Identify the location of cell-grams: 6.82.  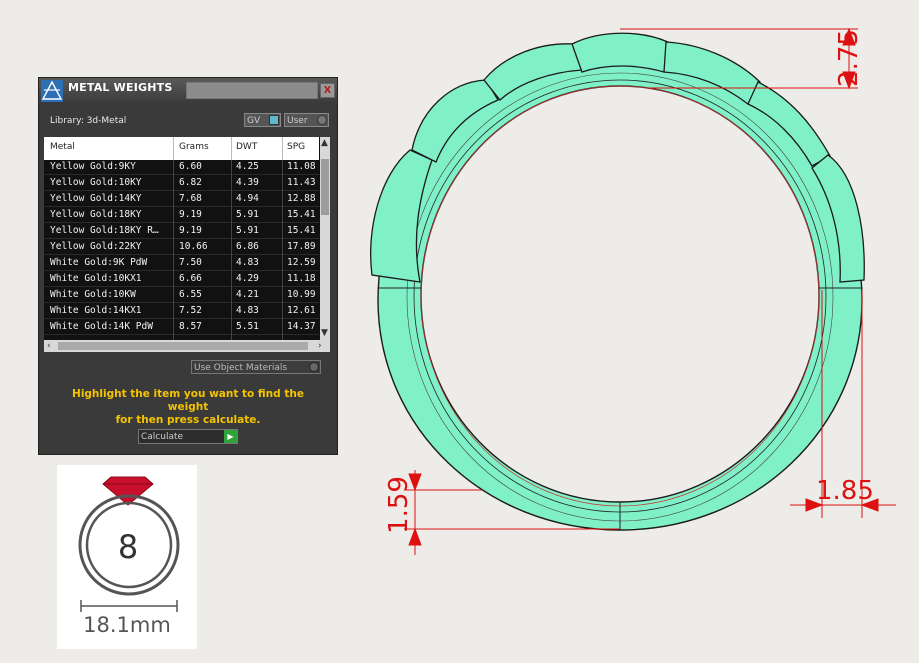
(190, 182).